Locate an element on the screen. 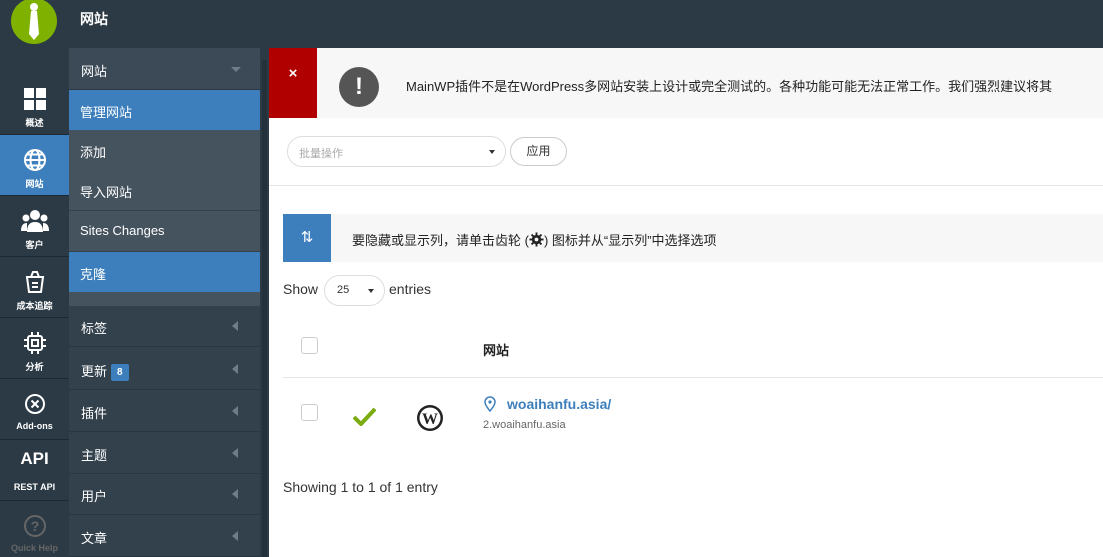  submenu-section-tags: 标签 is located at coordinates (164, 326).